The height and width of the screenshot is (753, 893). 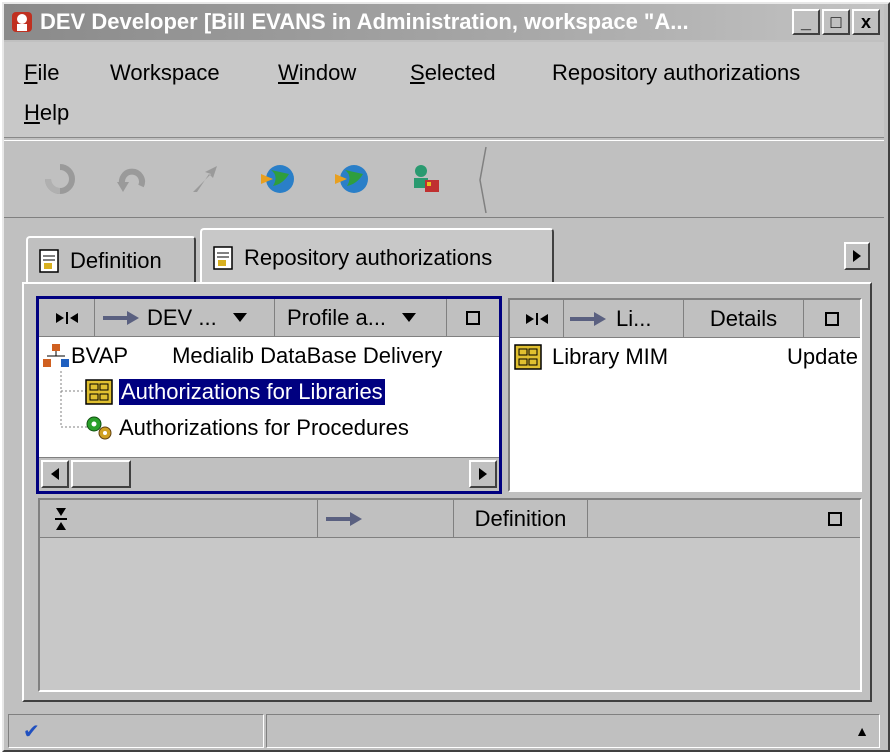 I want to click on scroll-up-icon: ▲, so click(x=862, y=731).